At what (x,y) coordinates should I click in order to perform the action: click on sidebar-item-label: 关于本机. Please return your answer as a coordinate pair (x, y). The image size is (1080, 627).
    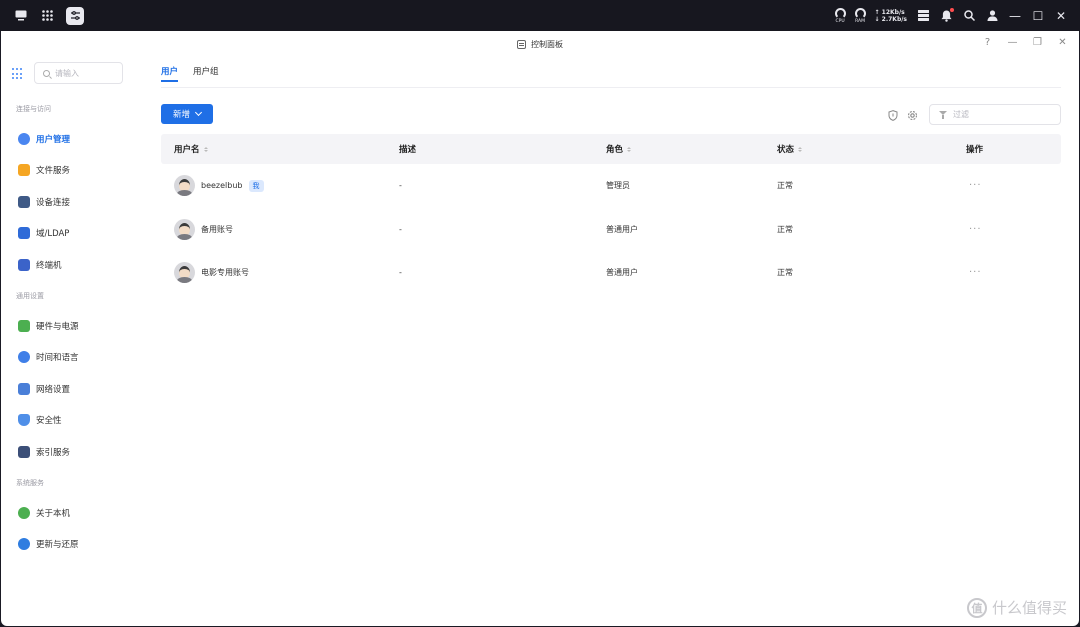
    Looking at the image, I should click on (53, 514).